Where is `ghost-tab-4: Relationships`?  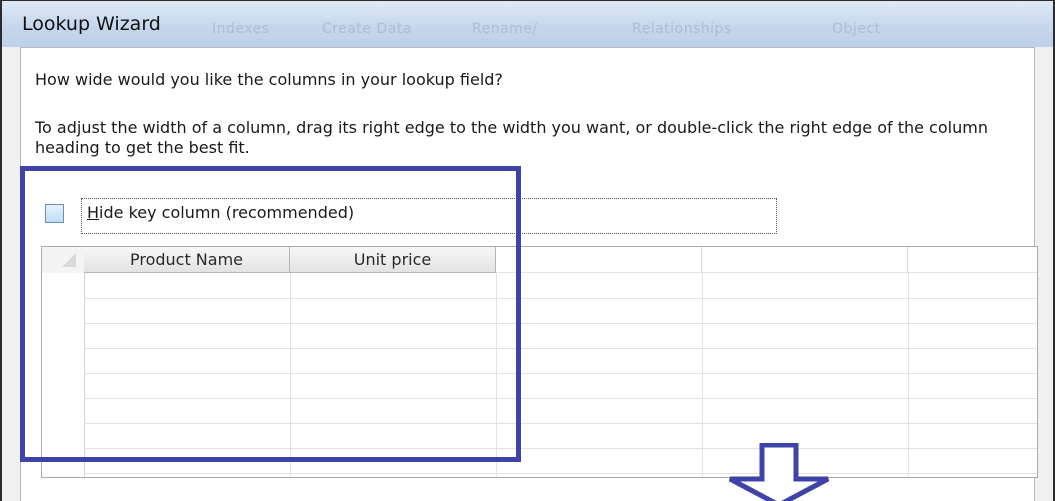
ghost-tab-4: Relationships is located at coordinates (682, 29).